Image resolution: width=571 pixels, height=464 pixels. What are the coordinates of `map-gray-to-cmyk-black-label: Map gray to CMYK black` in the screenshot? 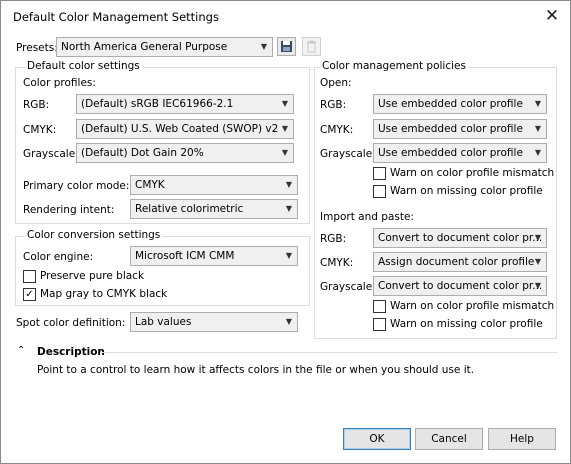 It's located at (104, 294).